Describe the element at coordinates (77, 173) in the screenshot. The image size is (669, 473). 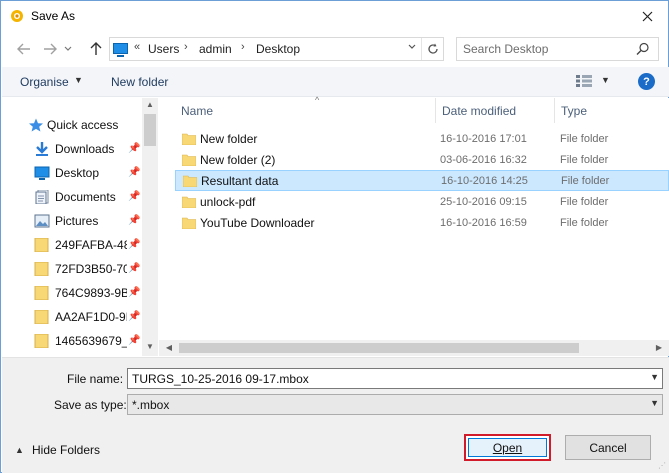
I see `nav-item-label: Desktop` at that location.